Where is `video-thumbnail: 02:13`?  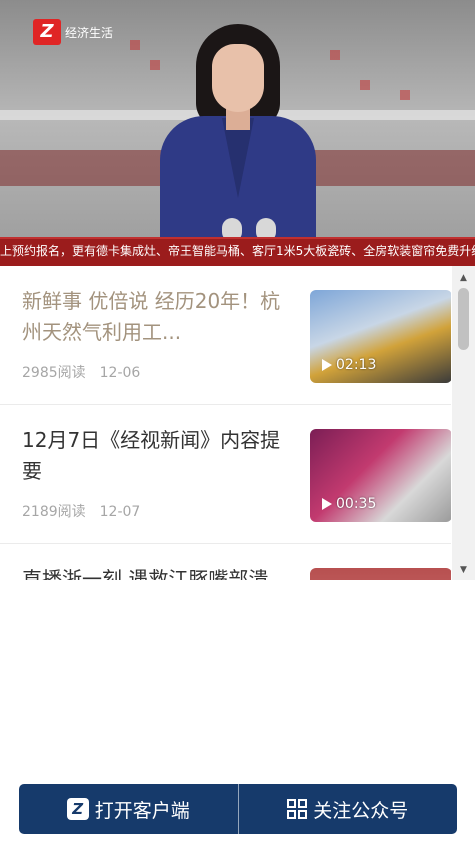 video-thumbnail: 02:13 is located at coordinates (380, 336).